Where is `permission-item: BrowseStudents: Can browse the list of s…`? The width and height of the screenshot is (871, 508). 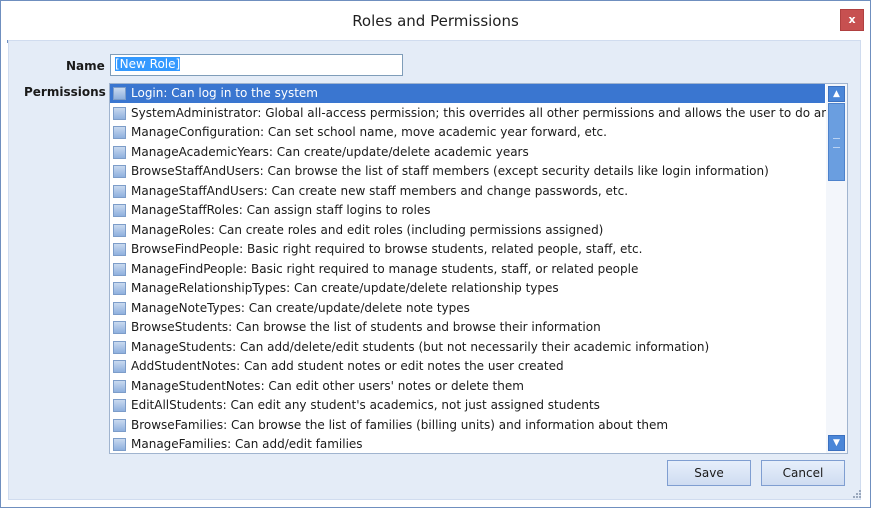 permission-item: BrowseStudents: Can browse the list of s… is located at coordinates (467, 327).